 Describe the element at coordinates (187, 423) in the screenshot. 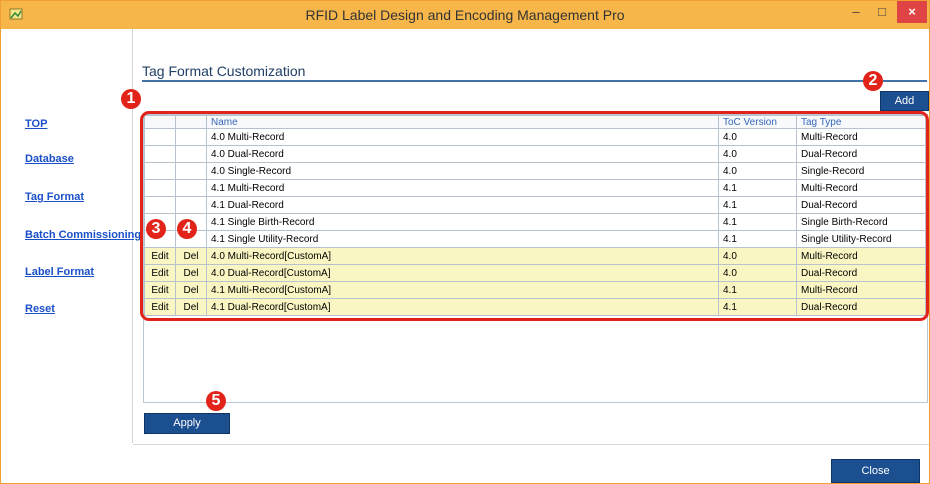

I see `apply-button: Apply` at that location.